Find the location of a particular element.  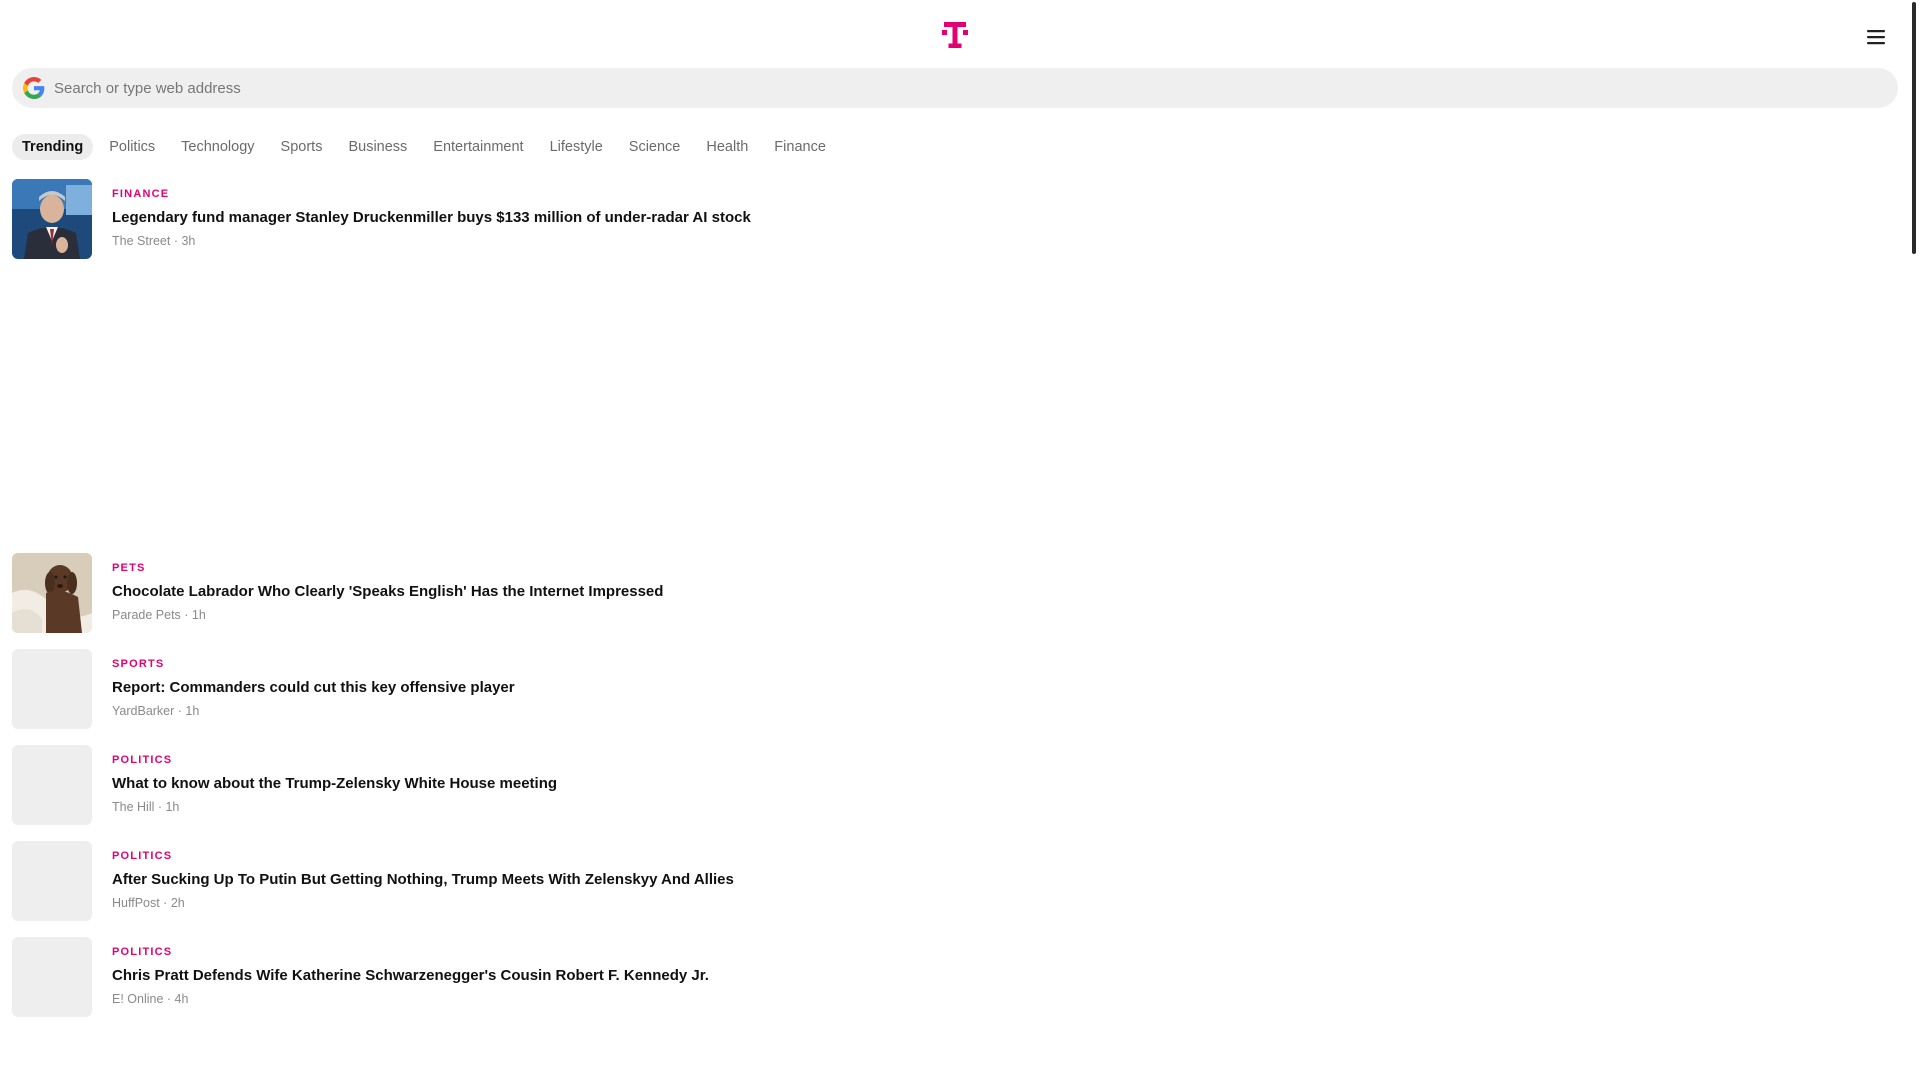

article-category: PETS is located at coordinates (129, 568).